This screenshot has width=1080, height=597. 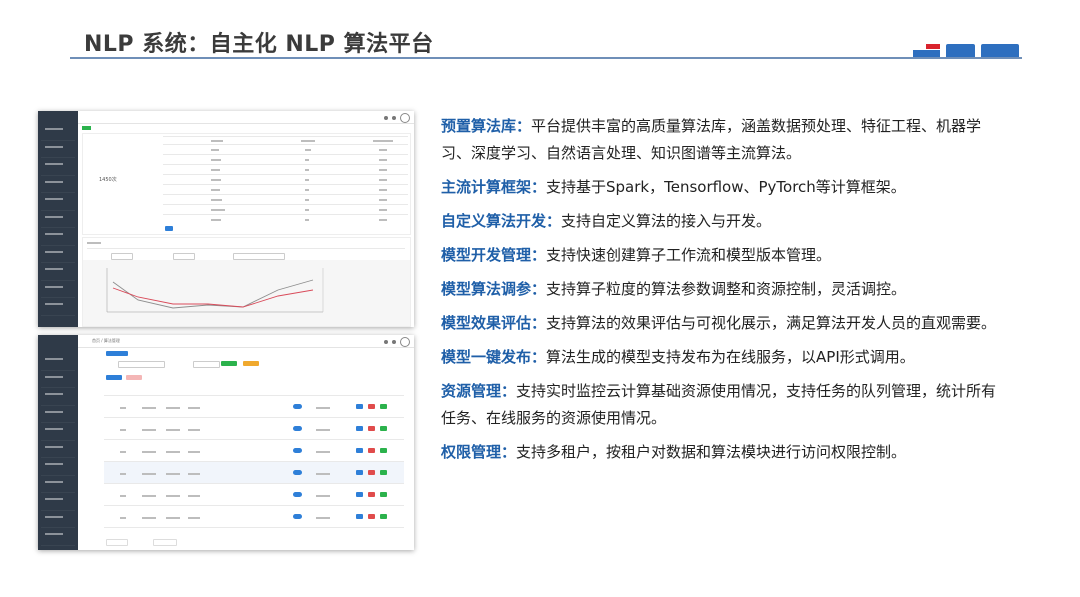 What do you see at coordinates (297, 450) in the screenshot?
I see `row-3-toggle` at bounding box center [297, 450].